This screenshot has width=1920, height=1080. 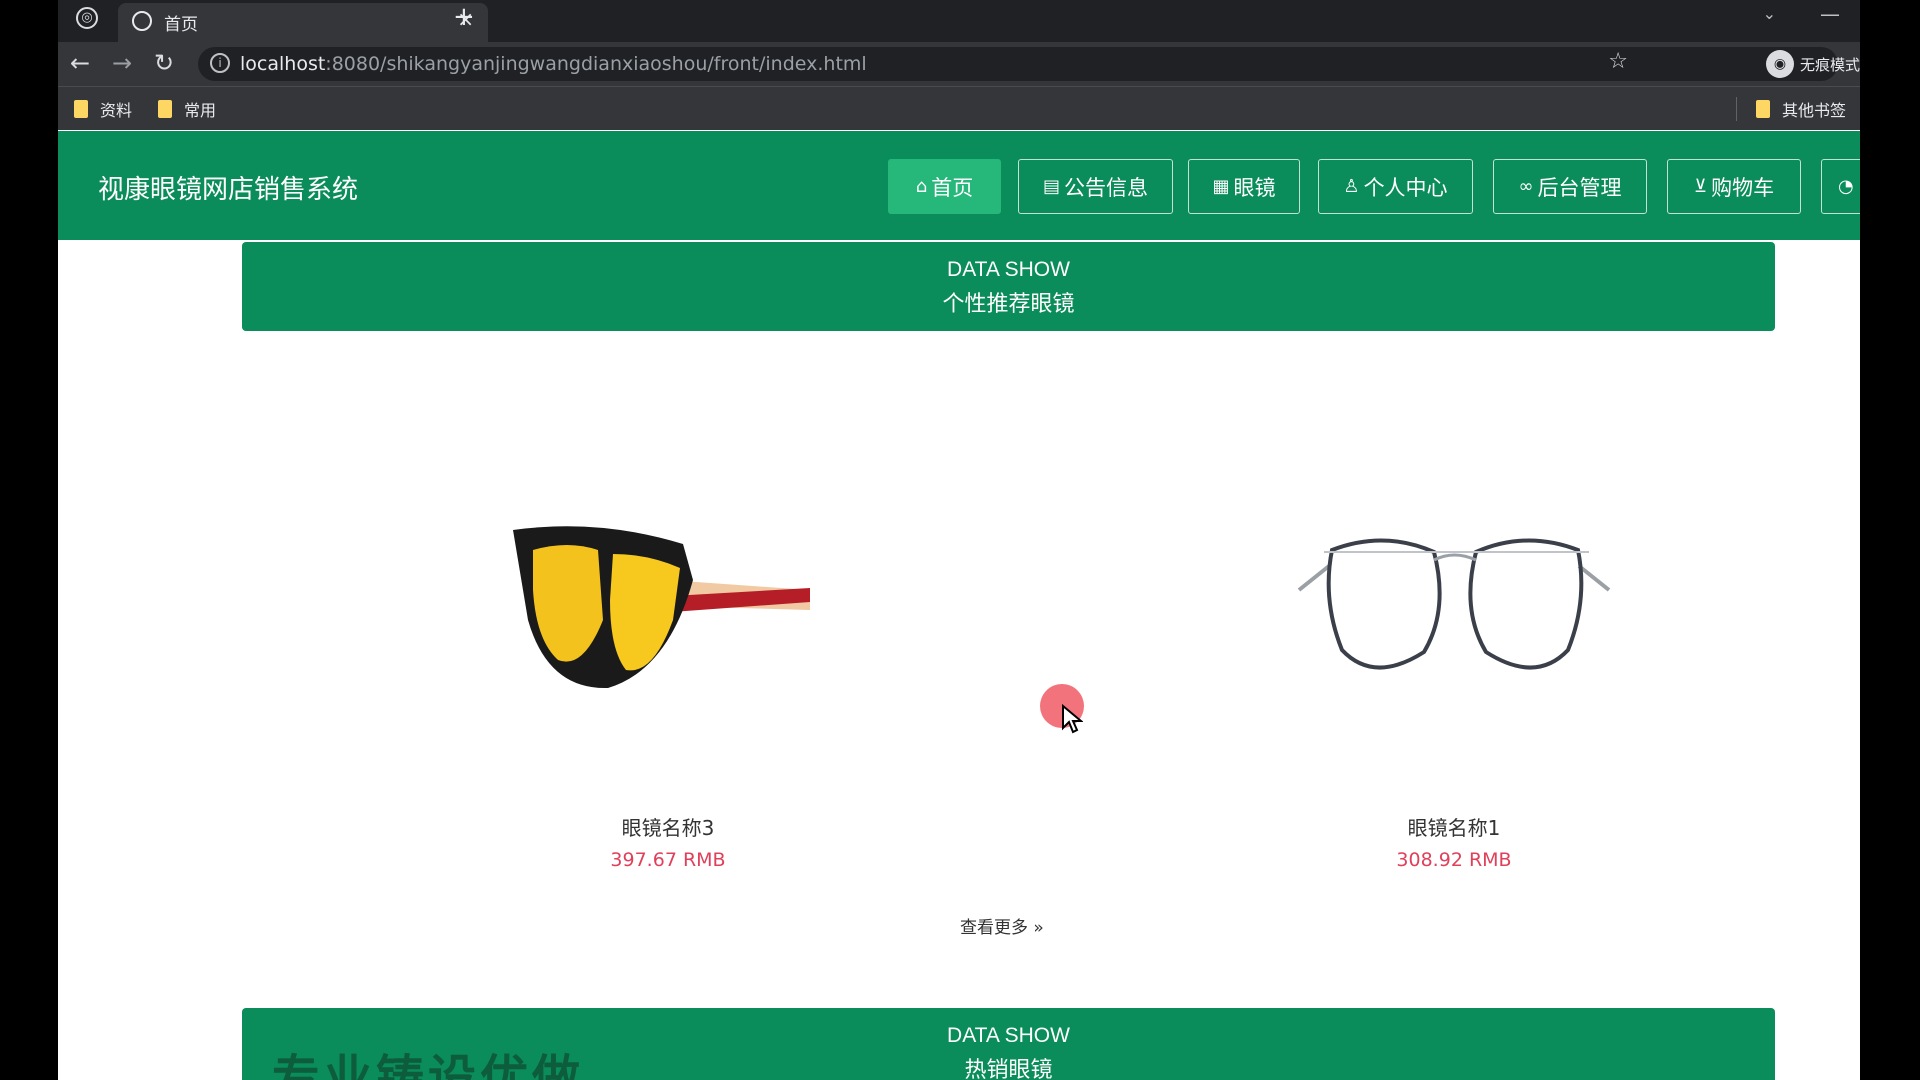 I want to click on nav-profile: ♙ 个人中心, so click(x=1395, y=186).